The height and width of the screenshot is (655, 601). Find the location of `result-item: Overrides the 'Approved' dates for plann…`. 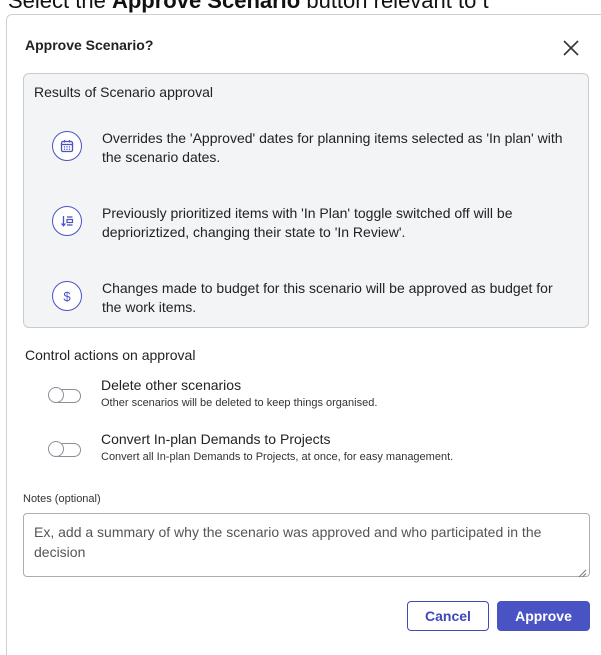

result-item: Overrides the 'Approved' dates for plann… is located at coordinates (312, 153).